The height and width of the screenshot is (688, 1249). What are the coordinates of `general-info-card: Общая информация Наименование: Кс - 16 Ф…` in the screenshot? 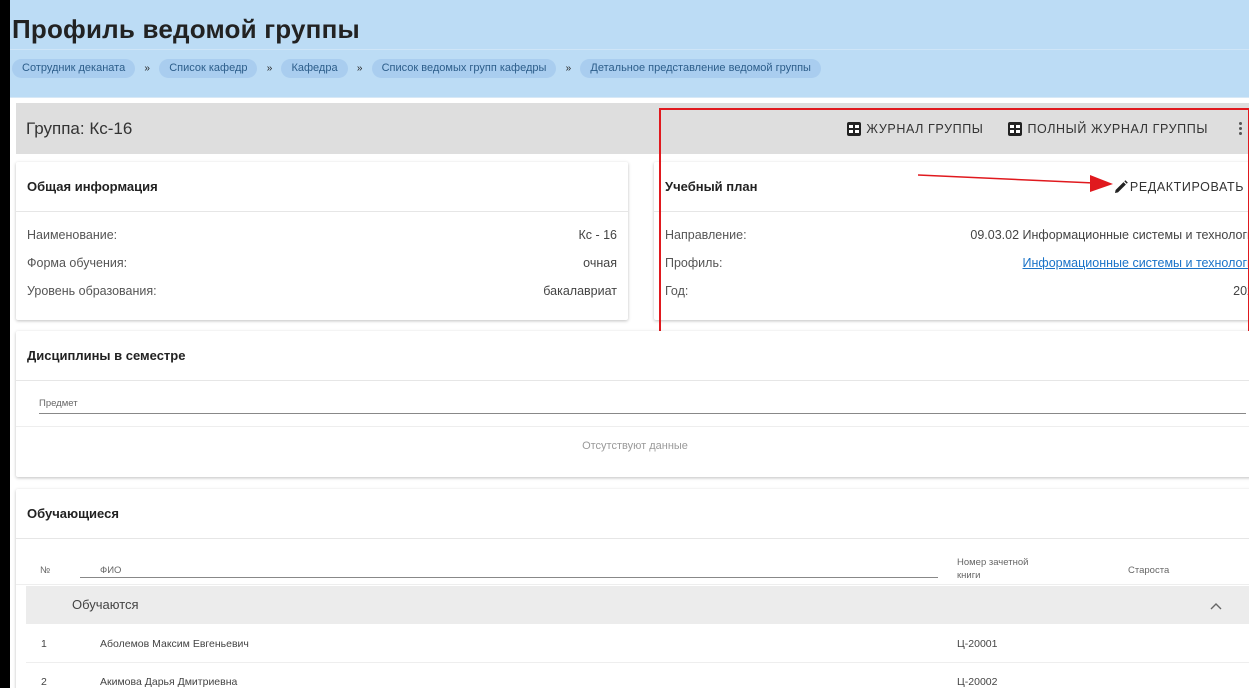 It's located at (322, 241).